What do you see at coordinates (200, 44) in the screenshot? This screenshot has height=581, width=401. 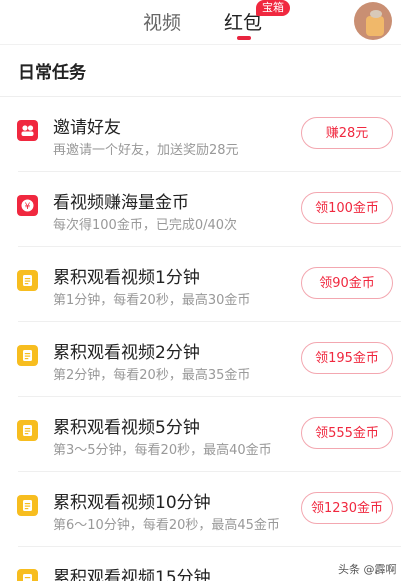 I see `divider` at bounding box center [200, 44].